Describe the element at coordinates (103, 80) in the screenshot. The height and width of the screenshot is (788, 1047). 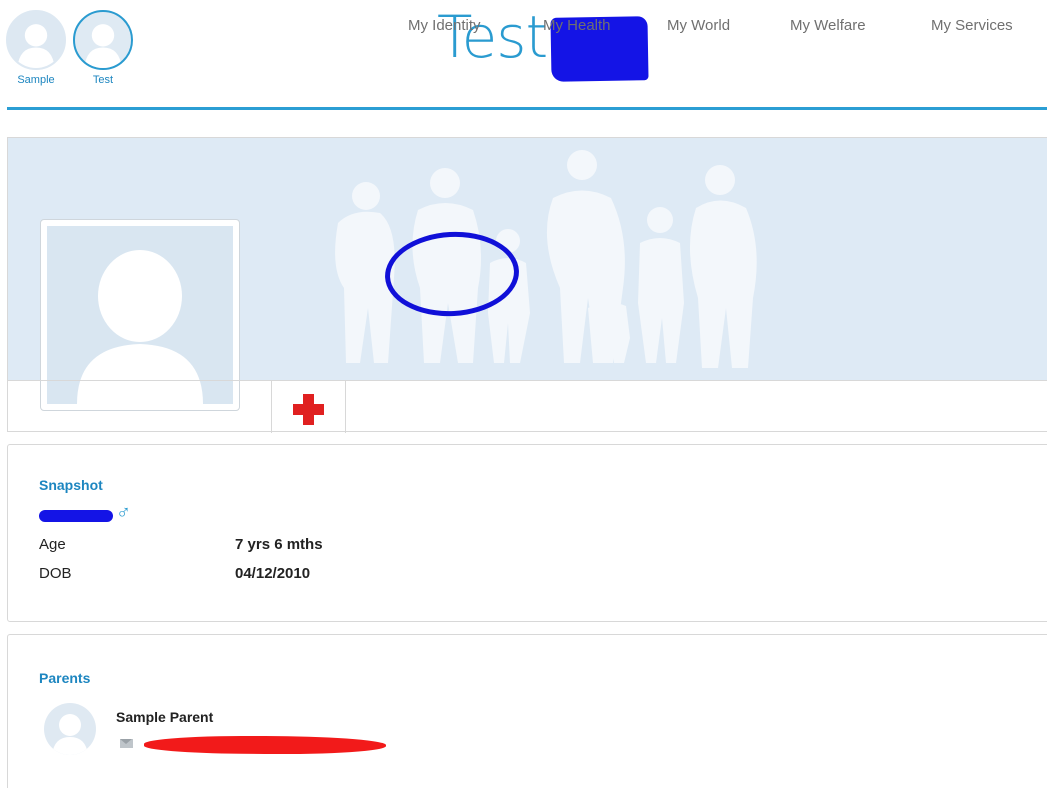
I see `profile-label: Test` at that location.